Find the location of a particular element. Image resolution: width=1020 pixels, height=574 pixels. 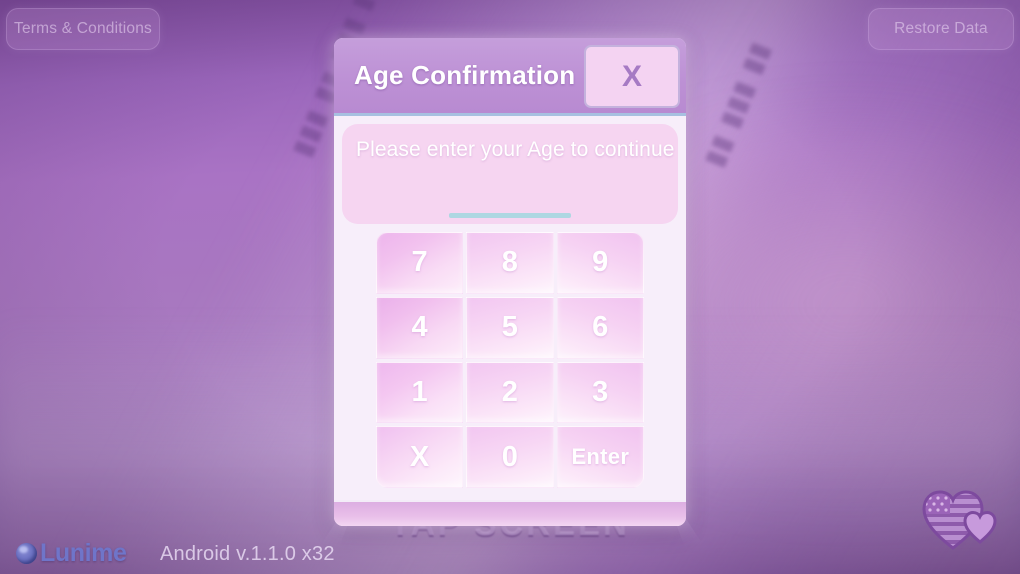

lunime-logo: Lunime is located at coordinates (71, 553).